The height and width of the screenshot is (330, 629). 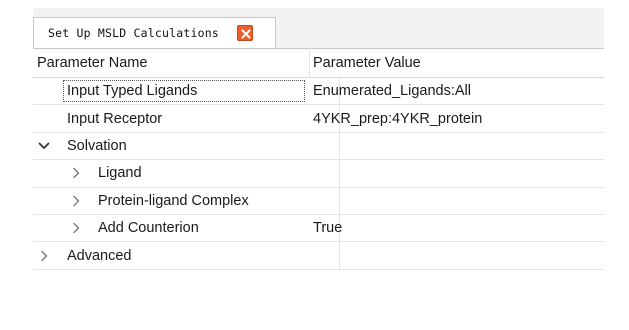 I want to click on table-row-input-receptor: Input Receptor 4YKR_prep:4YKR_protein, so click(x=318, y=119).